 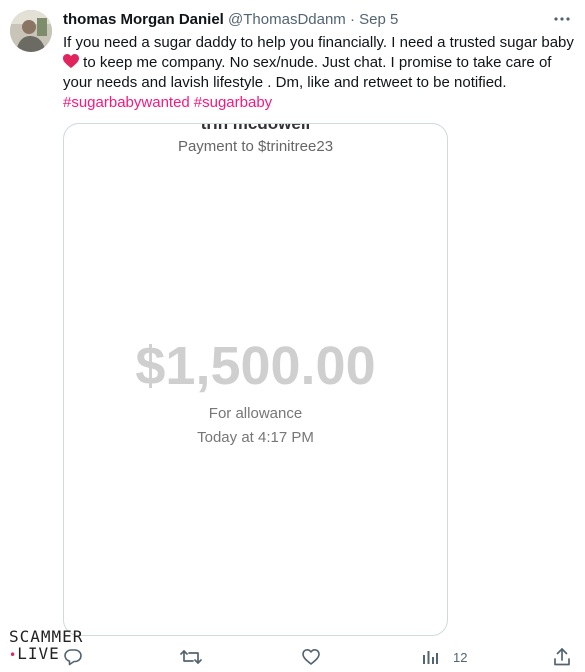 What do you see at coordinates (287, 19) in the screenshot?
I see `user-handle: @ThomasDdanm` at bounding box center [287, 19].